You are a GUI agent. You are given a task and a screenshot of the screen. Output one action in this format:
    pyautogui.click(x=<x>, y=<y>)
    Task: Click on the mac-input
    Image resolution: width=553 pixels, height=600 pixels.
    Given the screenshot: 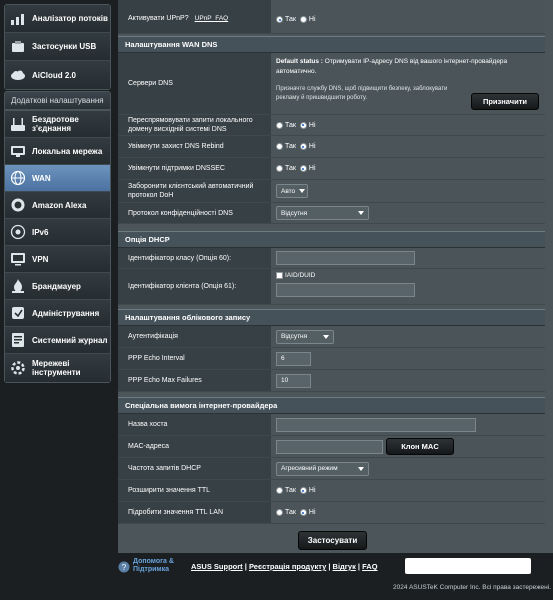 What is the action you would take?
    pyautogui.click(x=329, y=446)
    